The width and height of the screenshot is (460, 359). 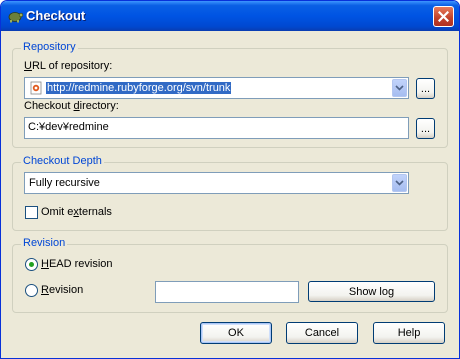 What do you see at coordinates (36, 88) in the screenshot?
I see `url-file-icon` at bounding box center [36, 88].